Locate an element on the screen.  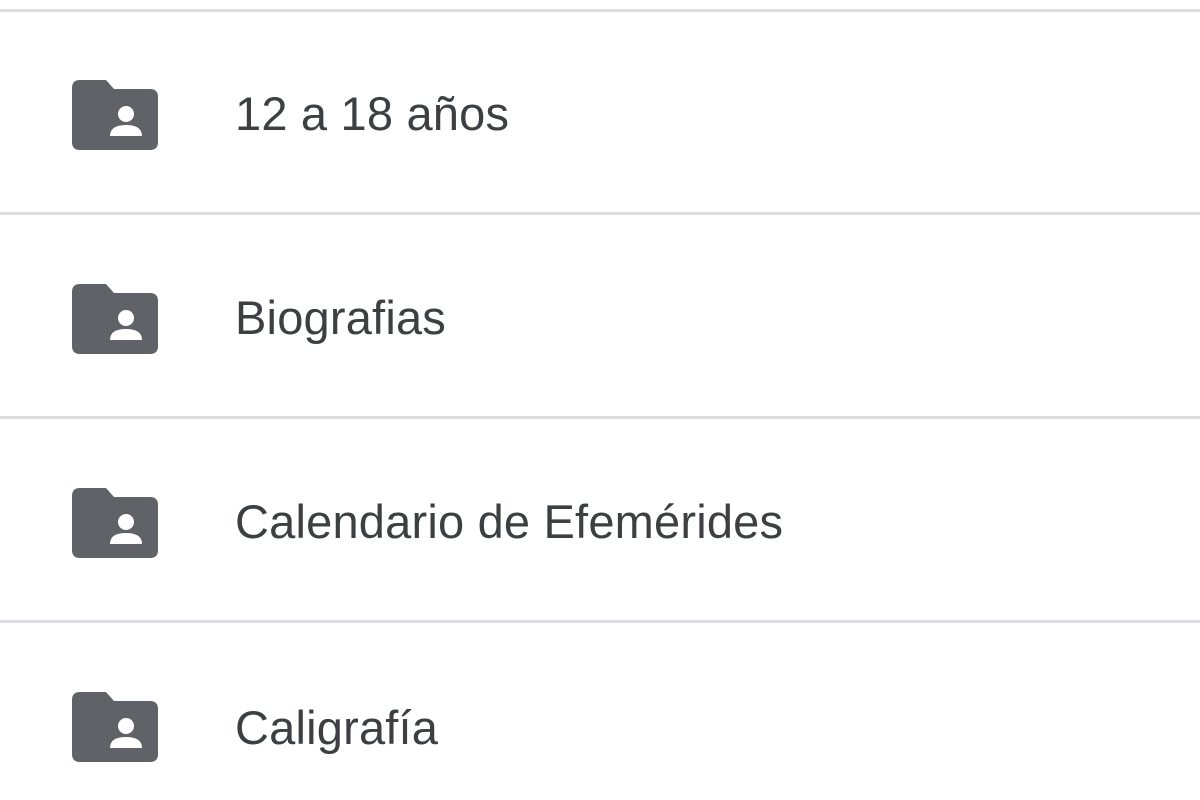
folder-name: Calendario de Efemérides is located at coordinates (509, 521).